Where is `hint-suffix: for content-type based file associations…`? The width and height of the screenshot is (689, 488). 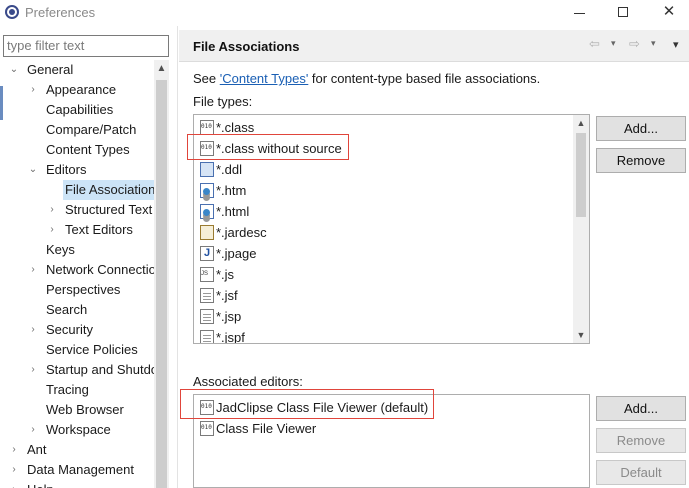
hint-suffix: for content-type based file associations… is located at coordinates (424, 78).